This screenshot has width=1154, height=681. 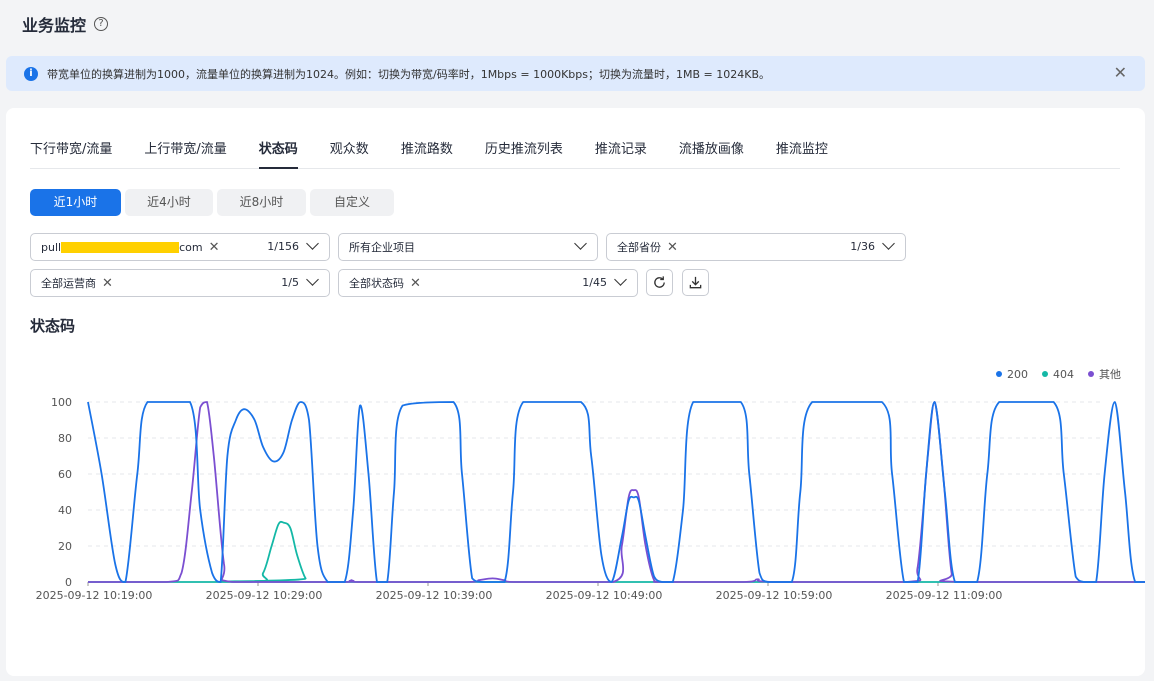 What do you see at coordinates (1110, 374) in the screenshot?
I see `legend-label: 其他` at bounding box center [1110, 374].